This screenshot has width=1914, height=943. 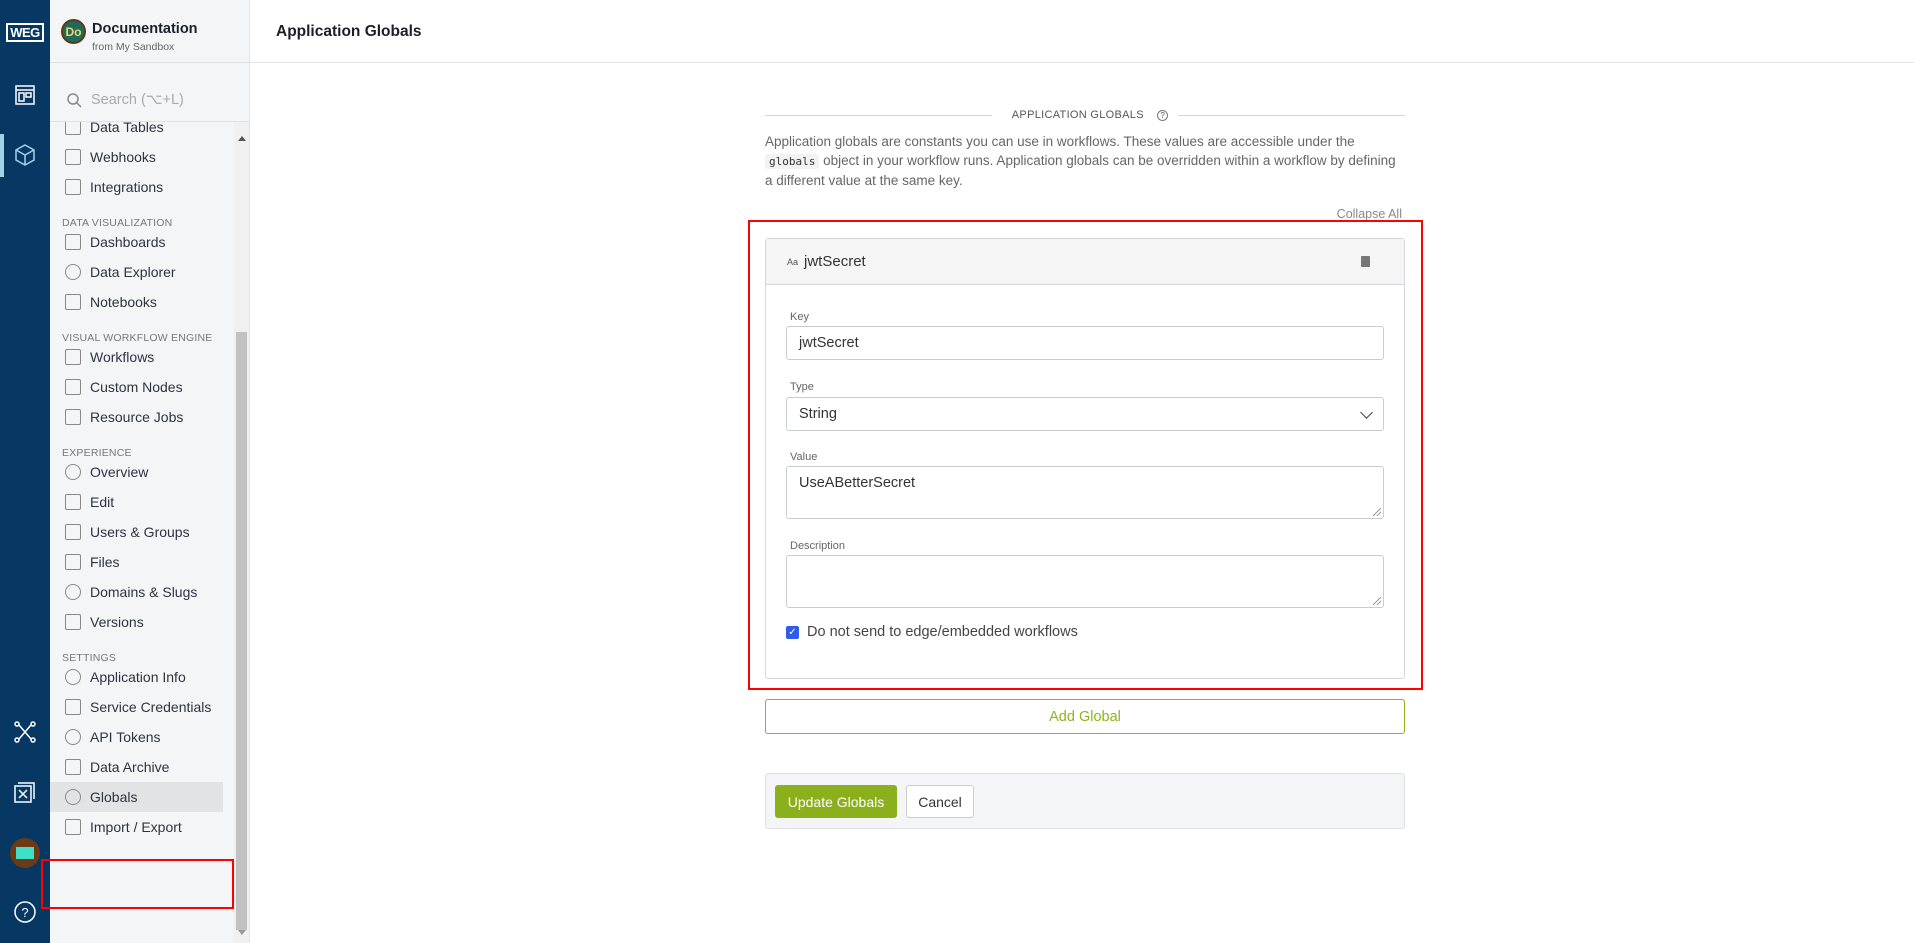 I want to click on sidebar-item-webhooks: Webhooks, so click(x=136, y=157).